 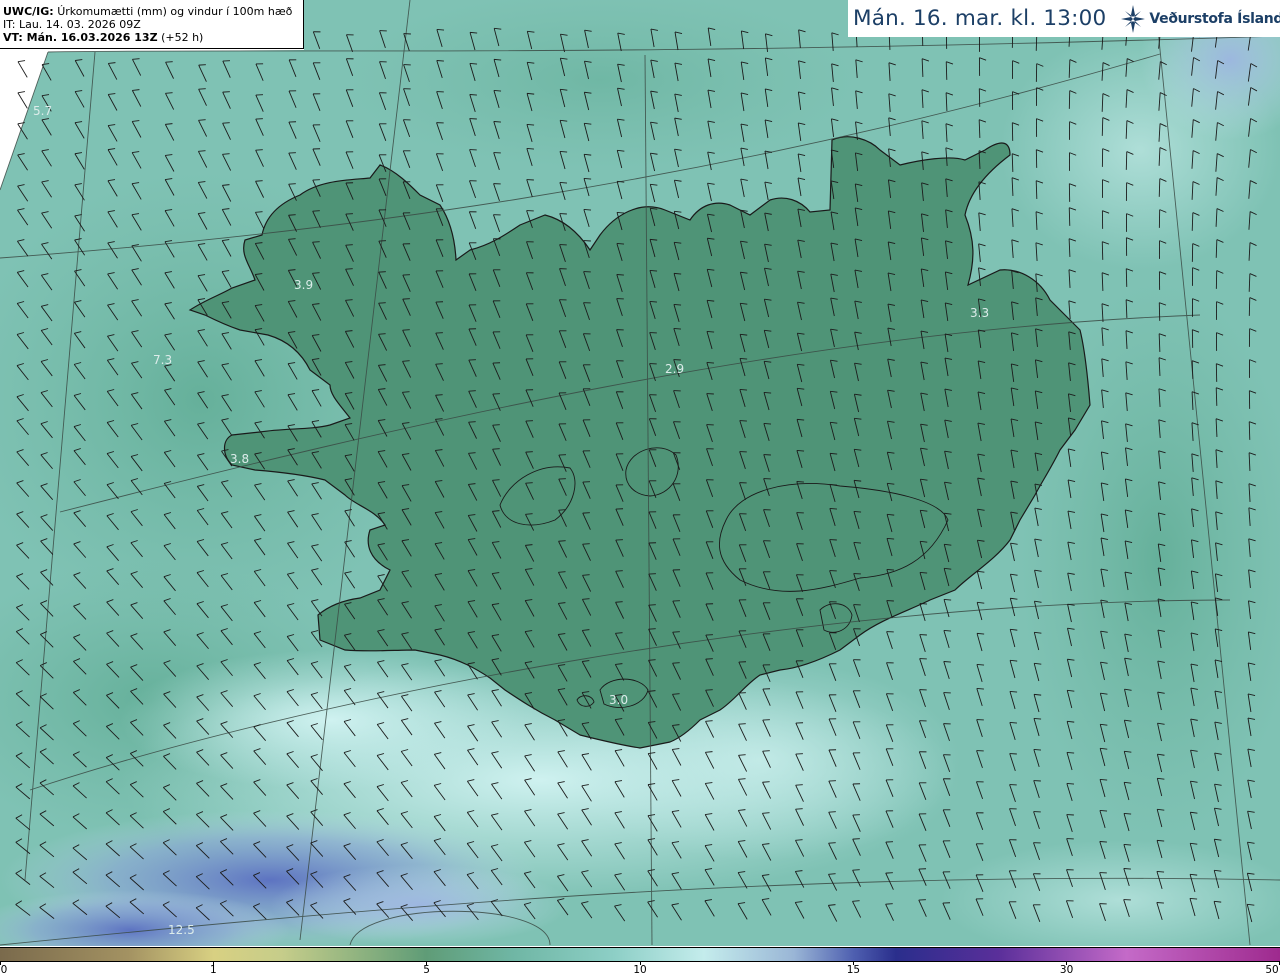 I want to click on brand-name: Veðurstofa Íslands, so click(x=1214, y=18).